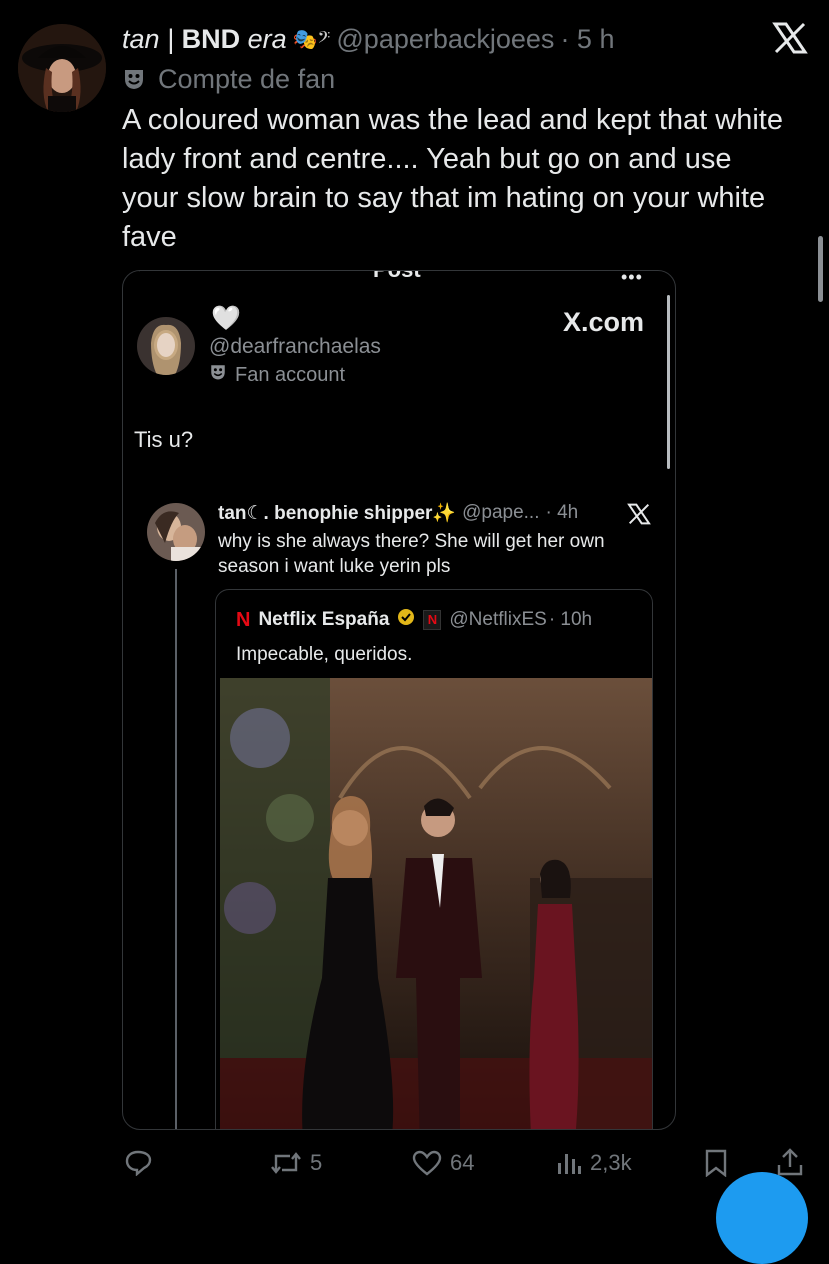 The image size is (829, 1264). Describe the element at coordinates (176, 532) in the screenshot. I see `quote-avatar` at that location.